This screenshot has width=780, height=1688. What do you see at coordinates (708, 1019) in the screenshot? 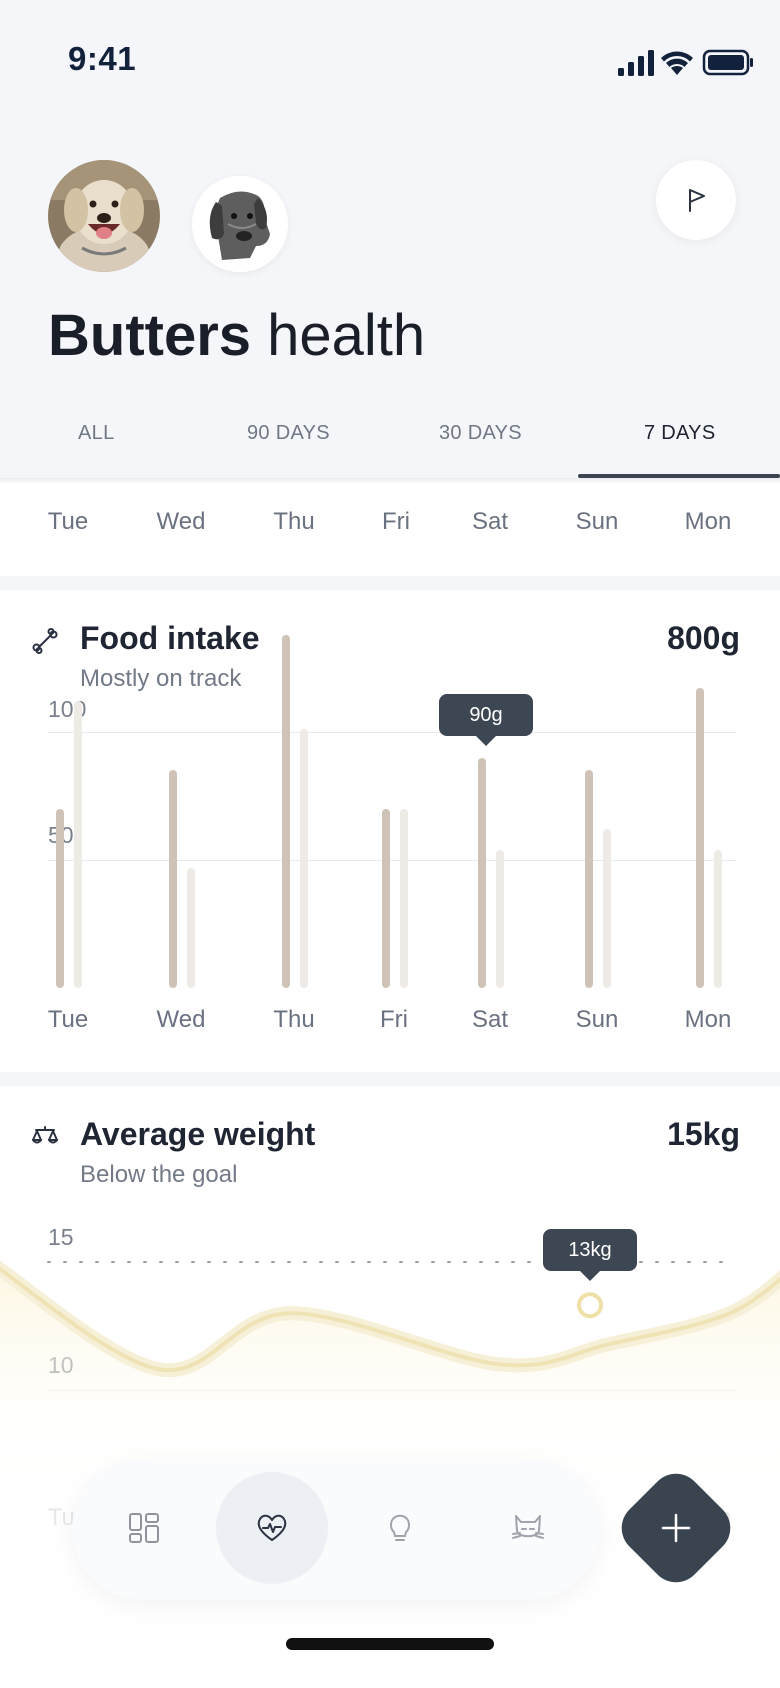
I see `food-x-tick: Mon` at bounding box center [708, 1019].